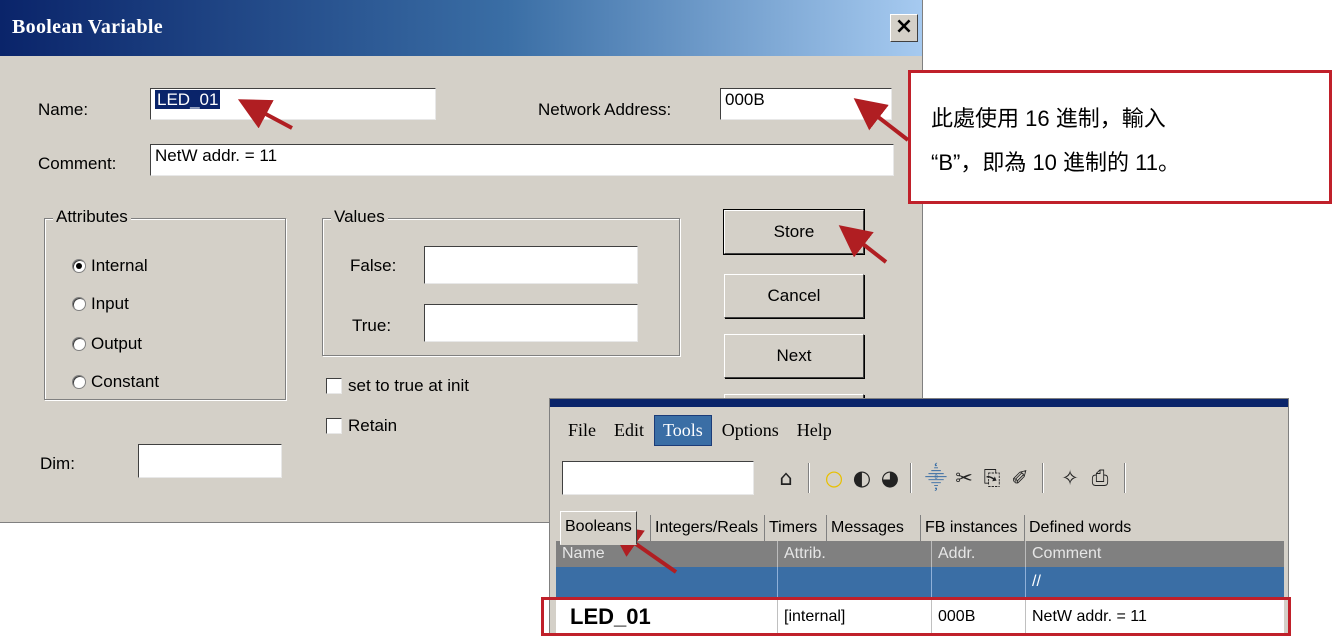 The height and width of the screenshot is (636, 1338). What do you see at coordinates (750, 430) in the screenshot?
I see `menu-options: Options` at bounding box center [750, 430].